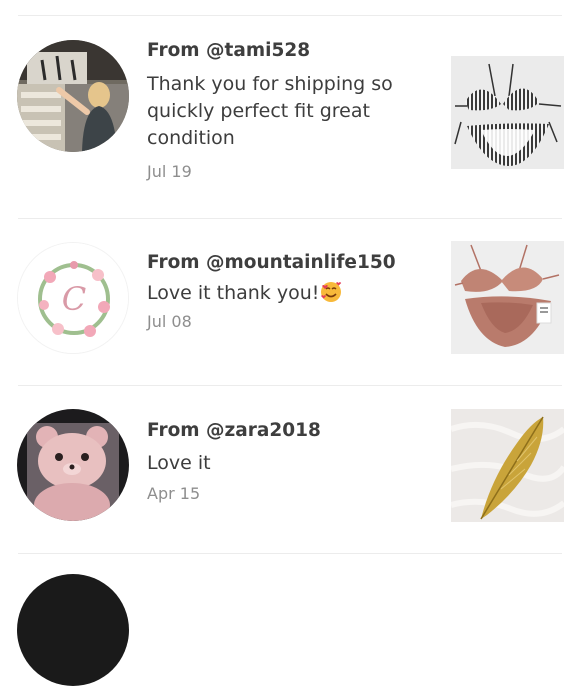  Describe the element at coordinates (179, 463) in the screenshot. I see `review-comment: Love it` at that location.